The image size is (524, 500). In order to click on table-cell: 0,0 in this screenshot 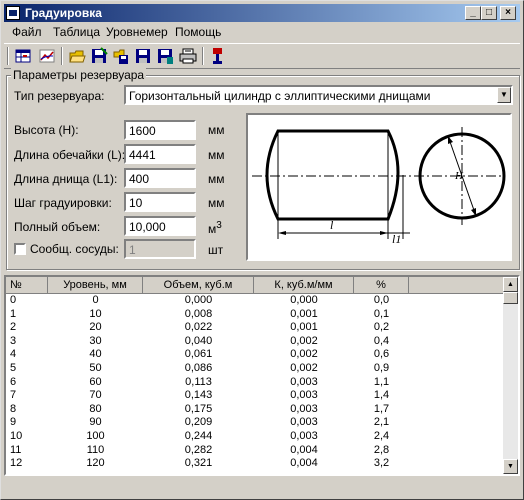, I will do `click(381, 300)`.